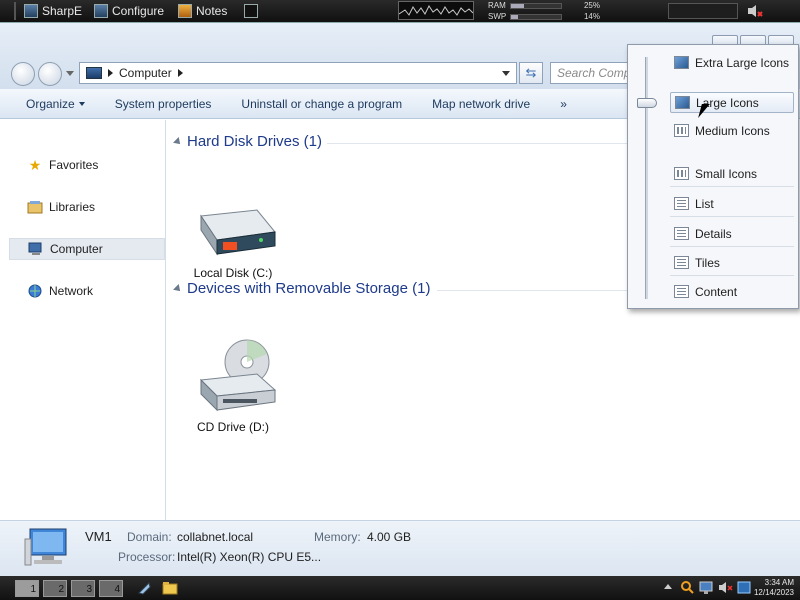 This screenshot has width=800, height=600. I want to click on more-commands-button: », so click(563, 104).